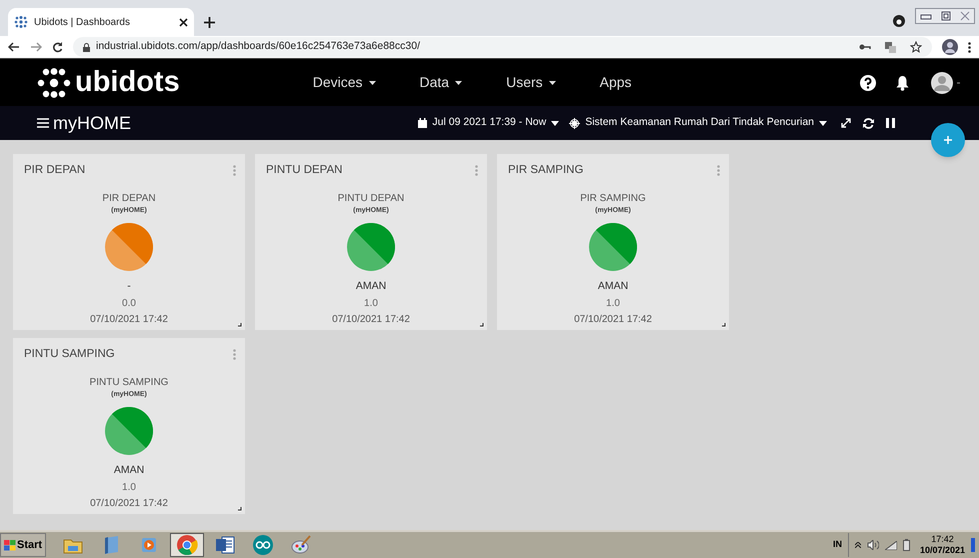 This screenshot has height=558, width=979. Describe the element at coordinates (890, 545) in the screenshot. I see `network-bars-icon` at that location.